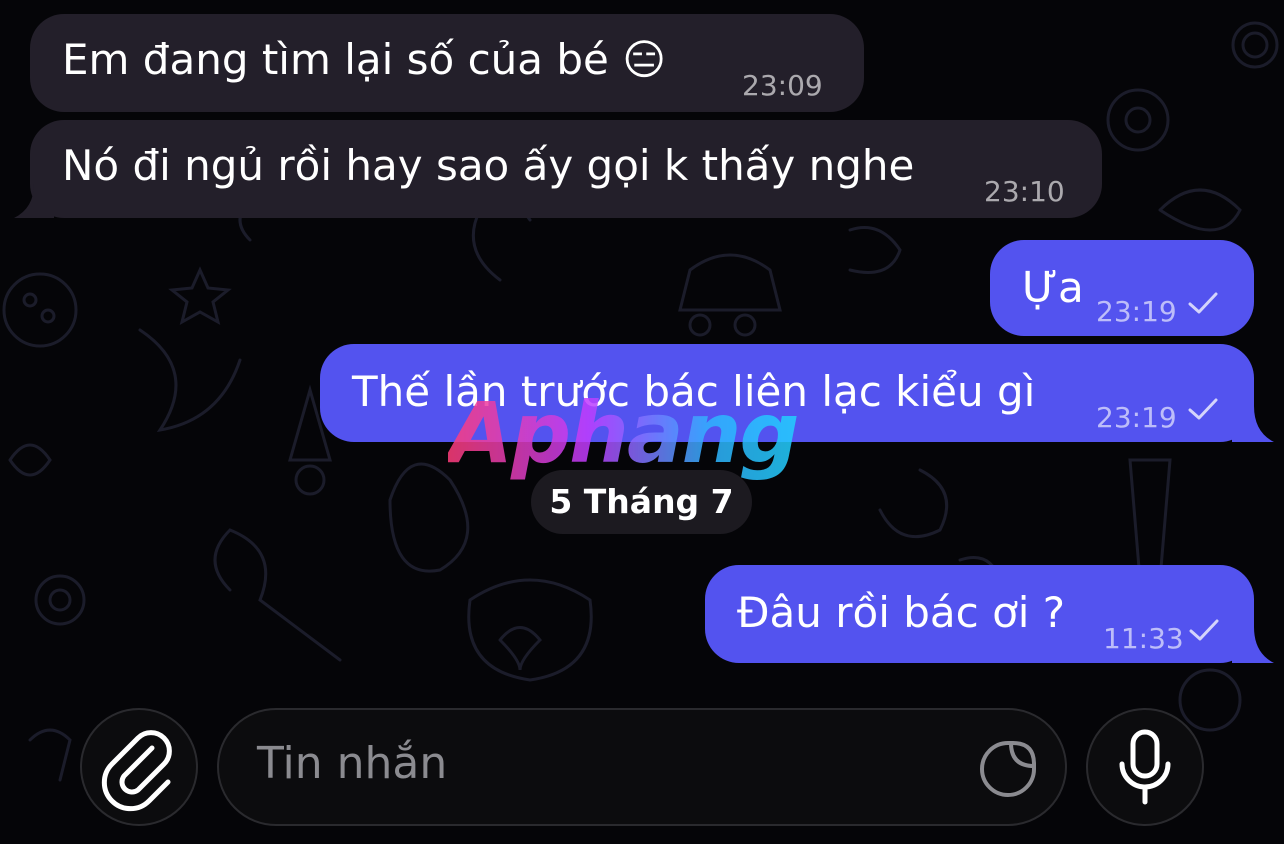  I want to click on paperclip-icon, so click(136, 771).